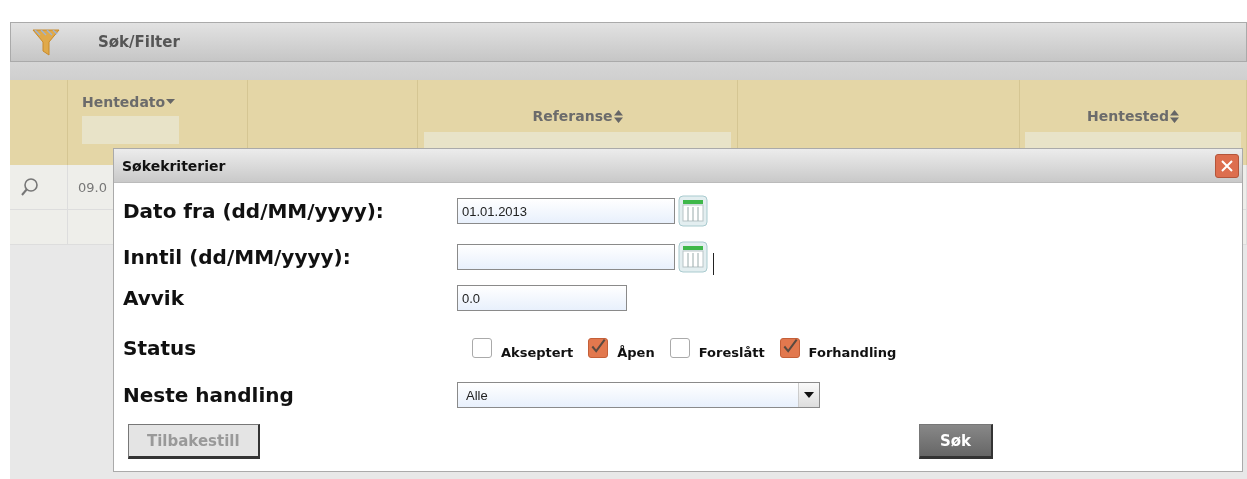 The width and height of the screenshot is (1247, 479). I want to click on date-field: 01.01.2013, so click(566, 211).